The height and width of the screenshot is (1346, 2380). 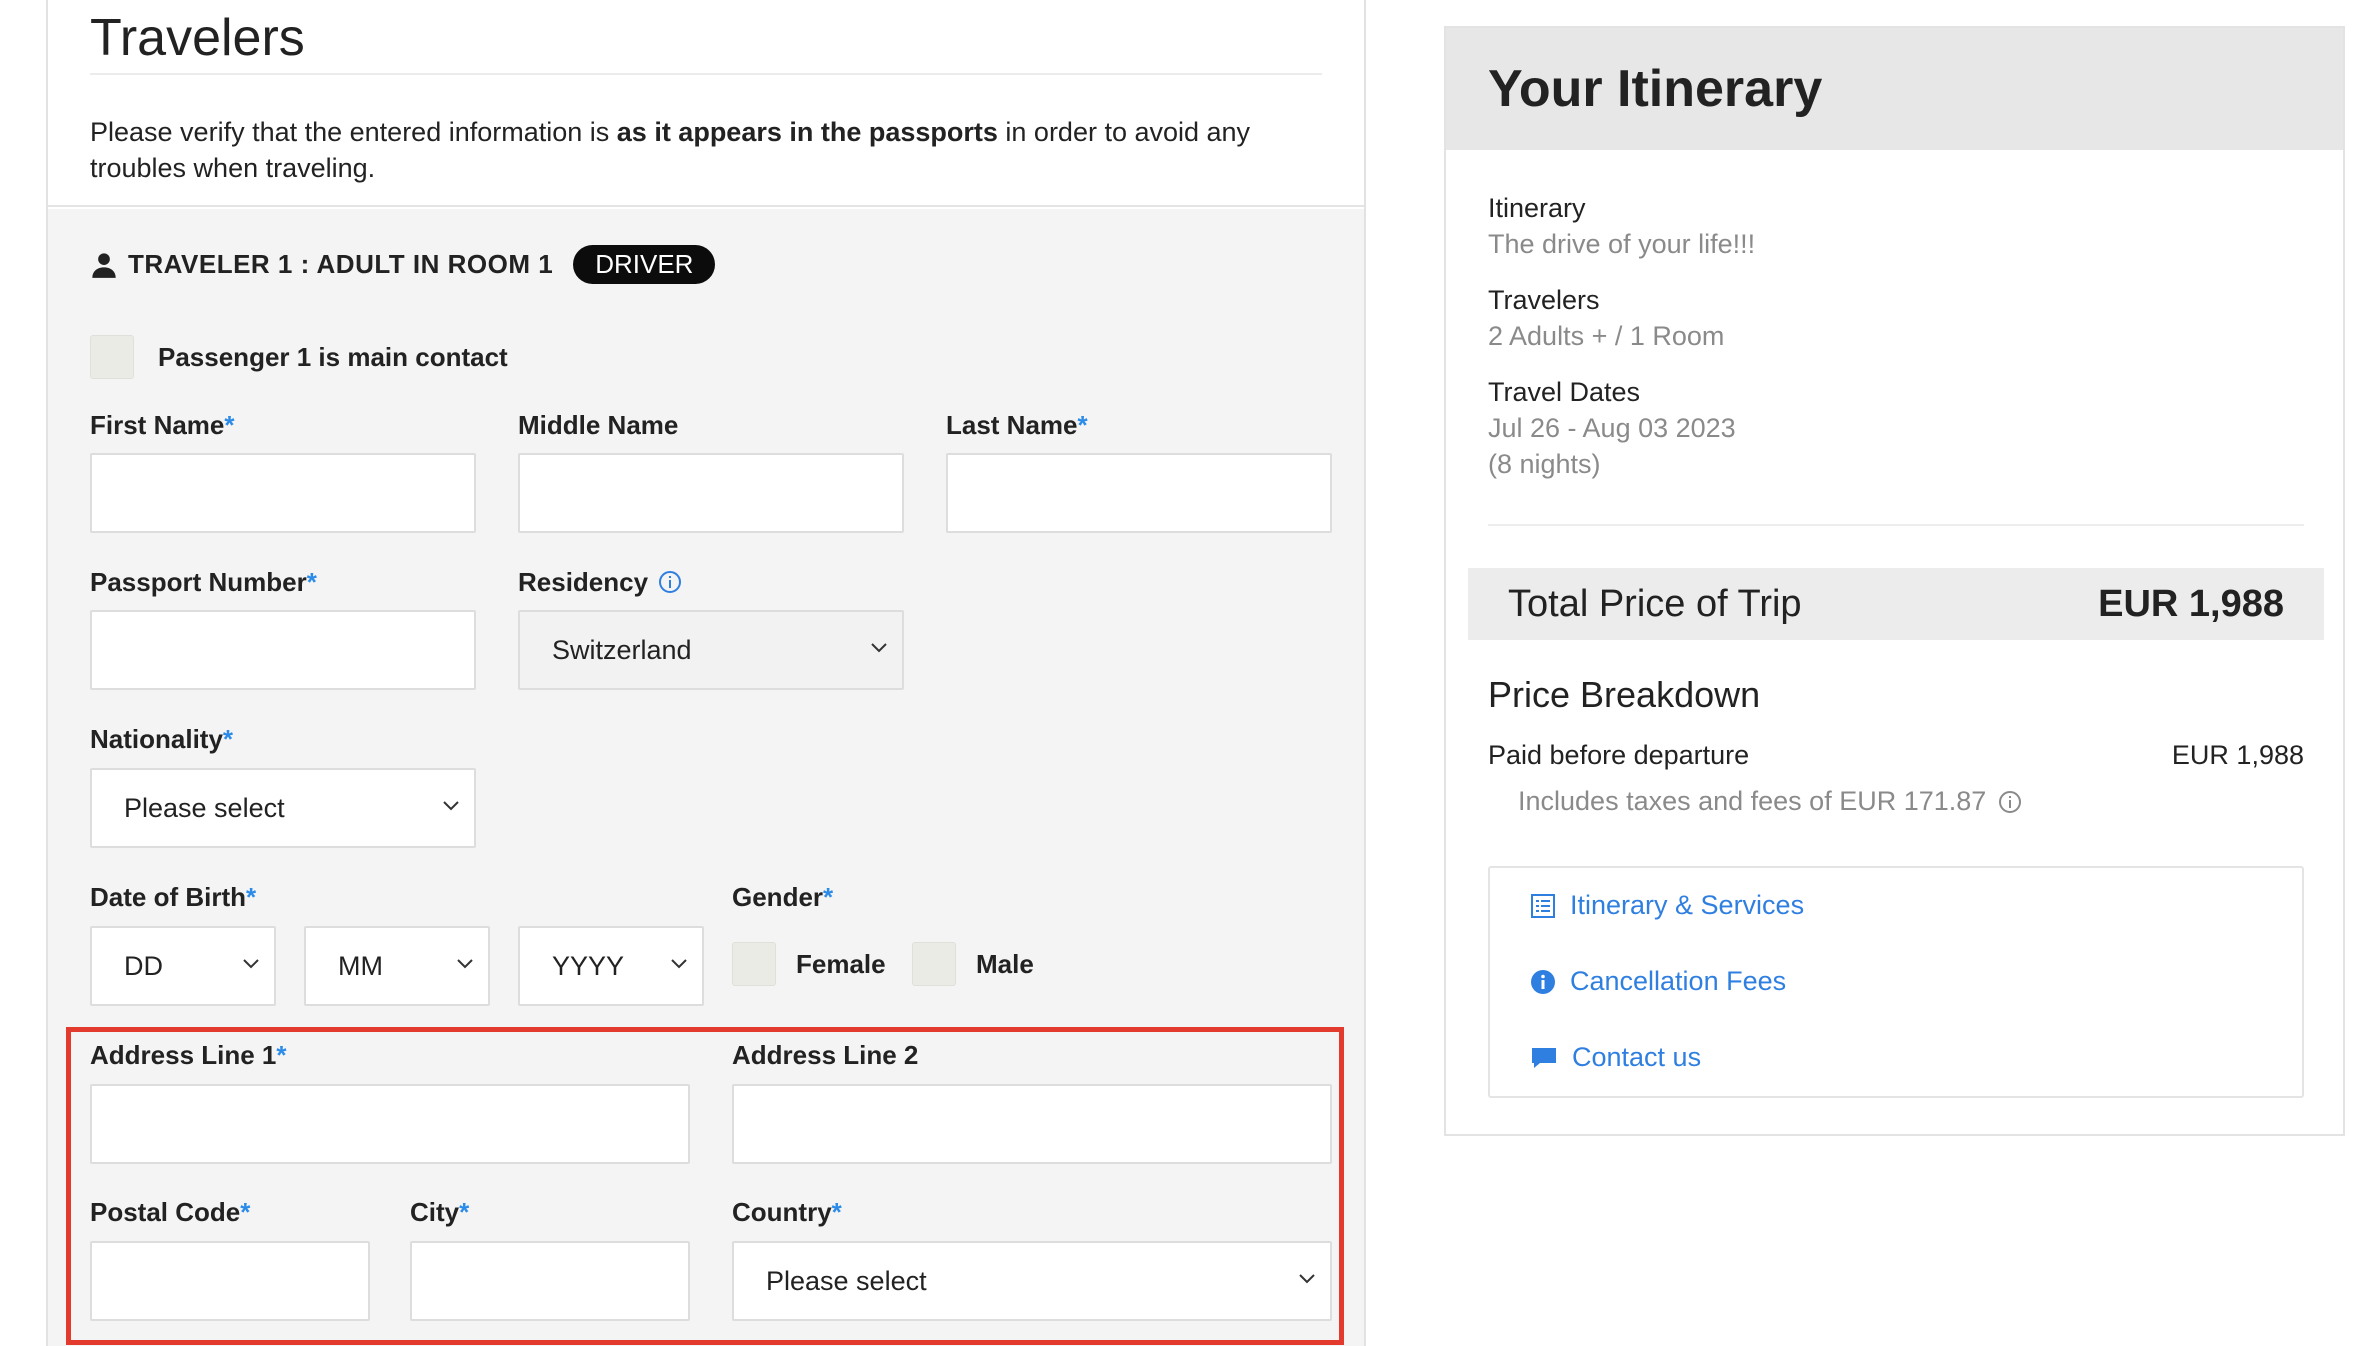 I want to click on gender-male-radio, so click(x=934, y=964).